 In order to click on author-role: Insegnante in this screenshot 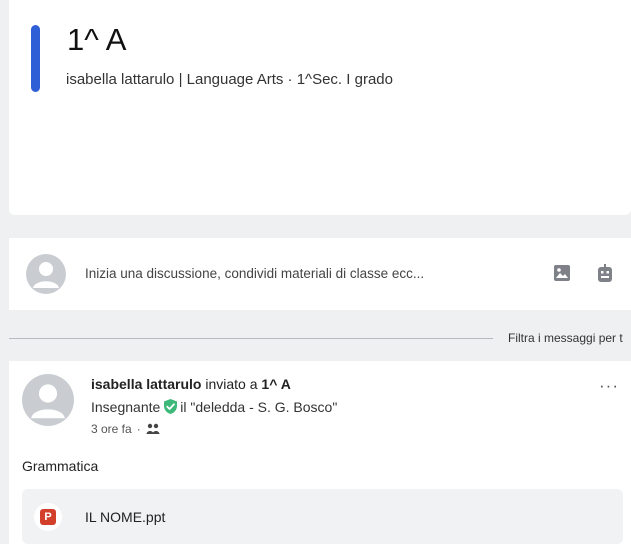, I will do `click(126, 406)`.